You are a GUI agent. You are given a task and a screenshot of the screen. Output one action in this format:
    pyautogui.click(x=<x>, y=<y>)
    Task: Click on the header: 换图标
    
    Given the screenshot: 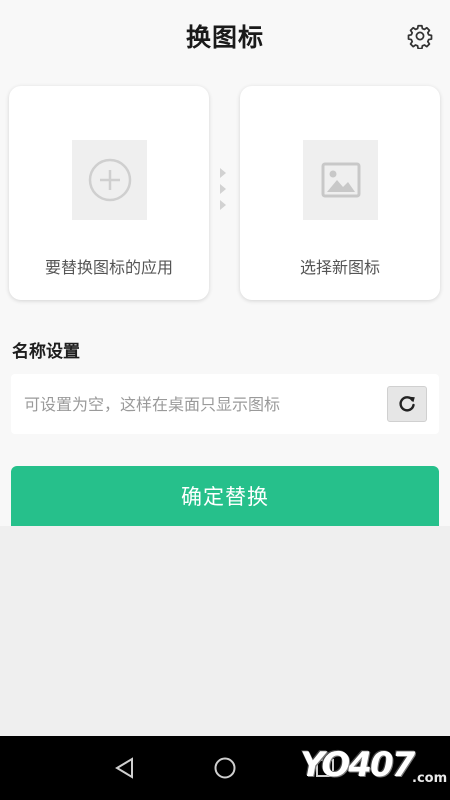 What is the action you would take?
    pyautogui.click(x=225, y=36)
    